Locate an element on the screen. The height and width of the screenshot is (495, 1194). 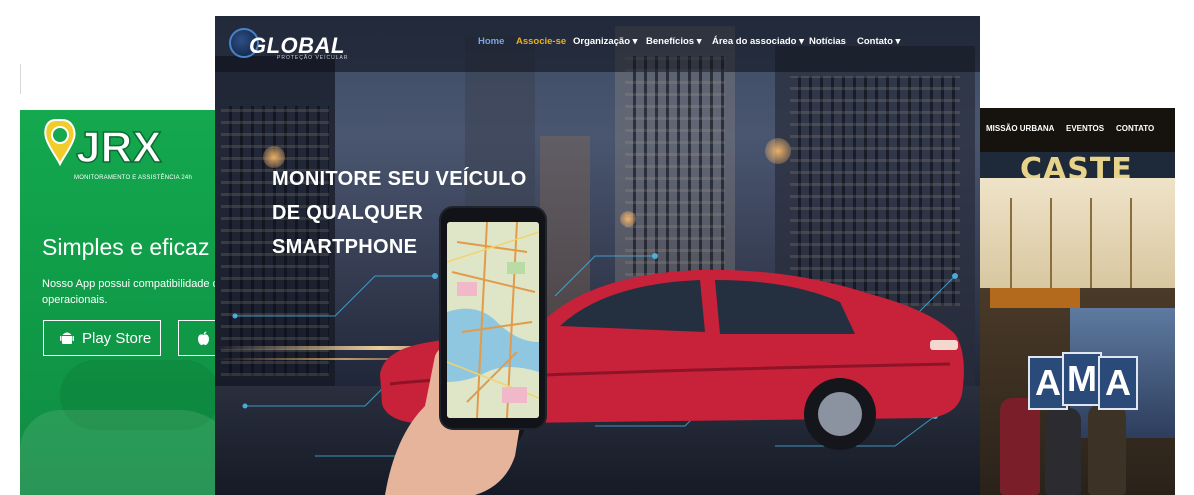
hero-line: SMARTPHONE is located at coordinates (345, 247).